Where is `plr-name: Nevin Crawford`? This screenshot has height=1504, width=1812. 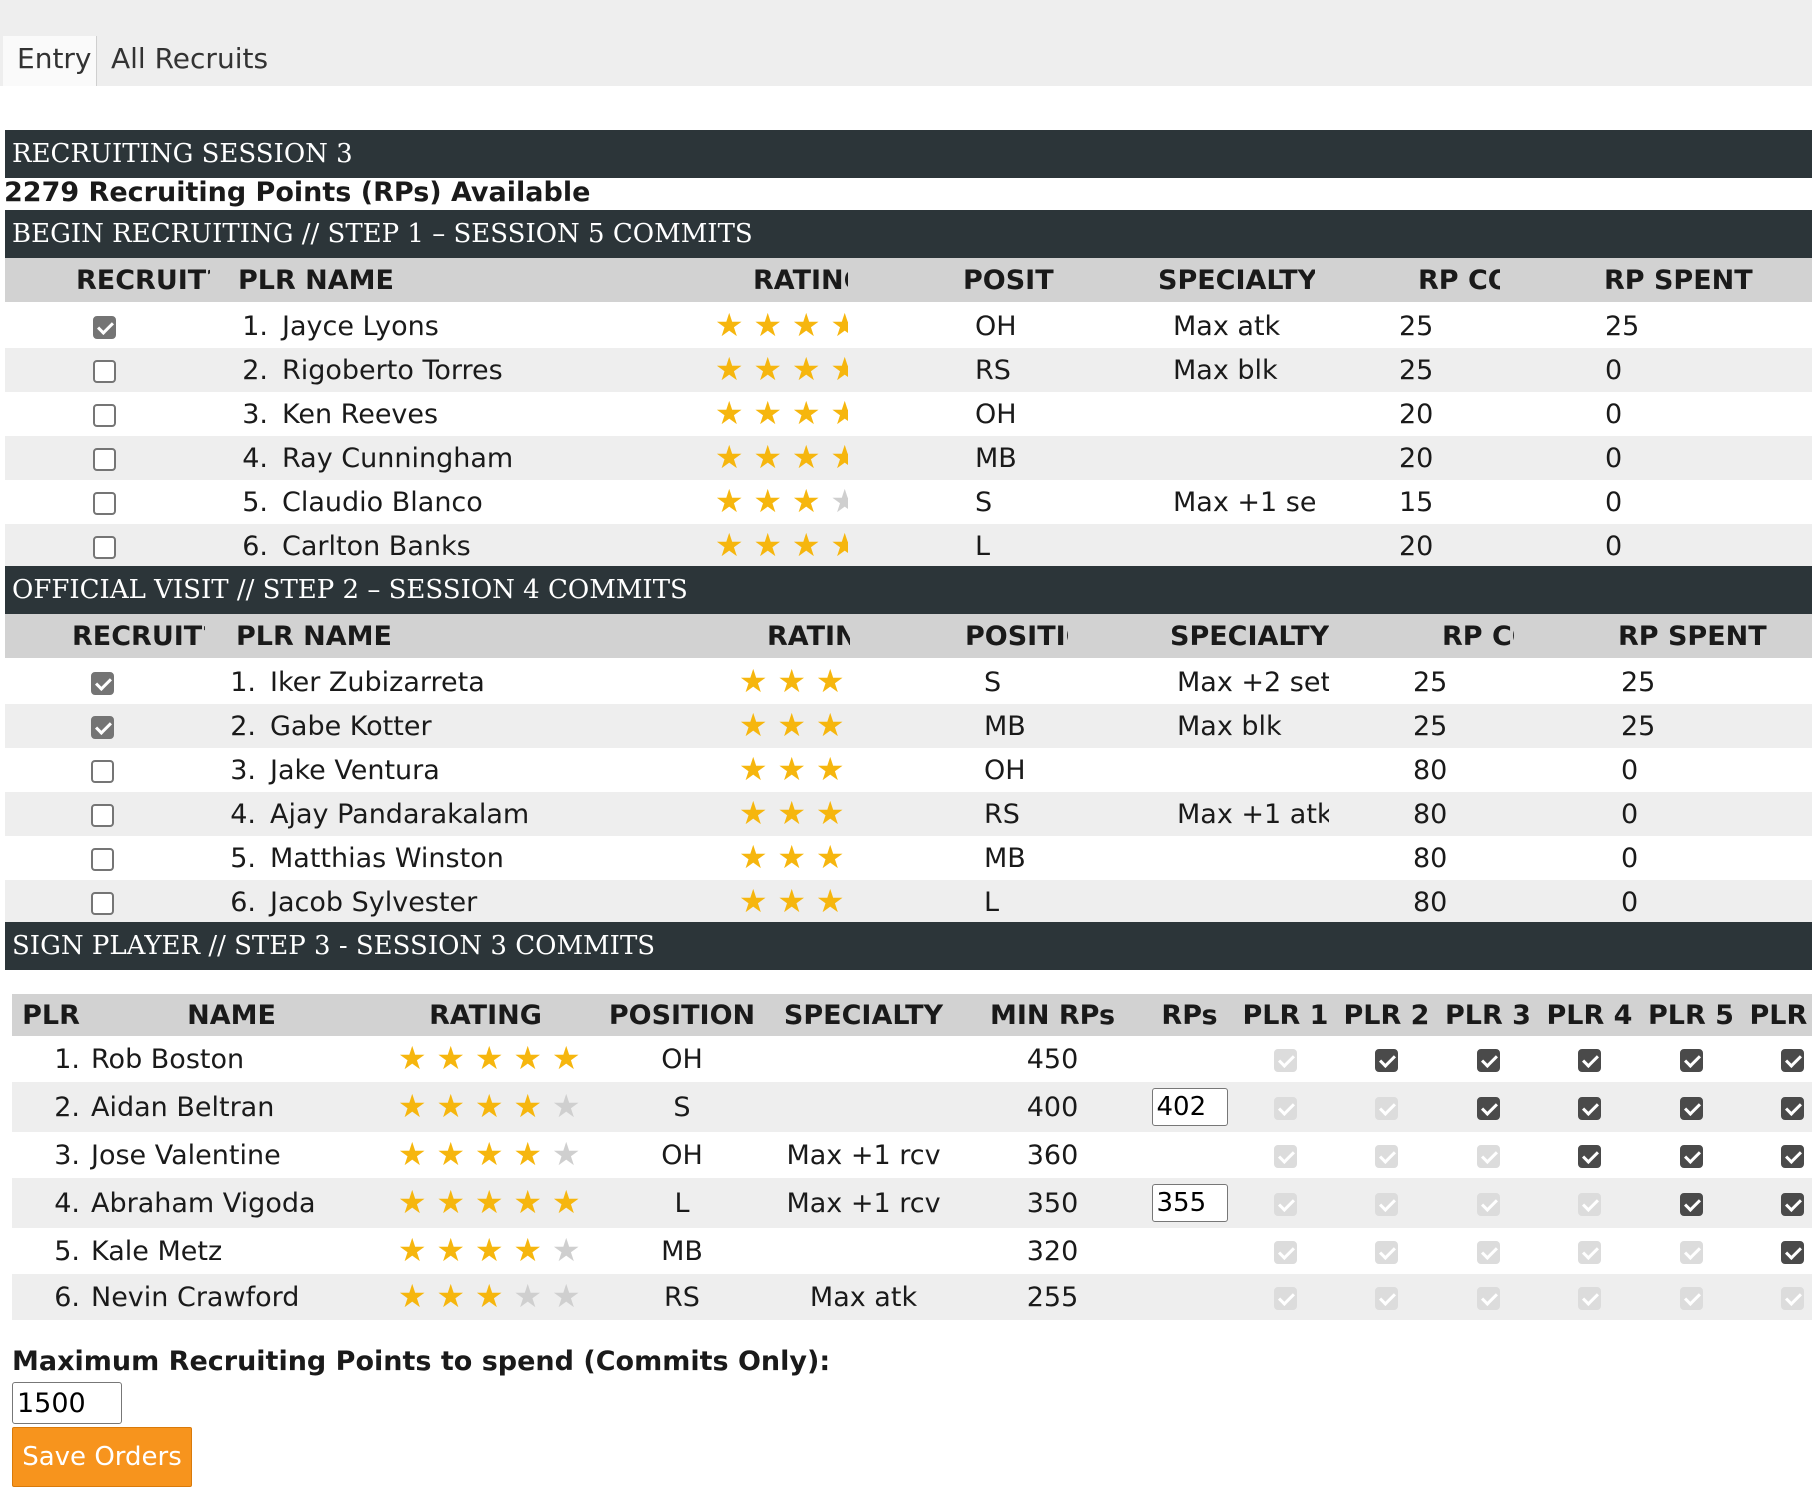 plr-name: Nevin Crawford is located at coordinates (231, 1297).